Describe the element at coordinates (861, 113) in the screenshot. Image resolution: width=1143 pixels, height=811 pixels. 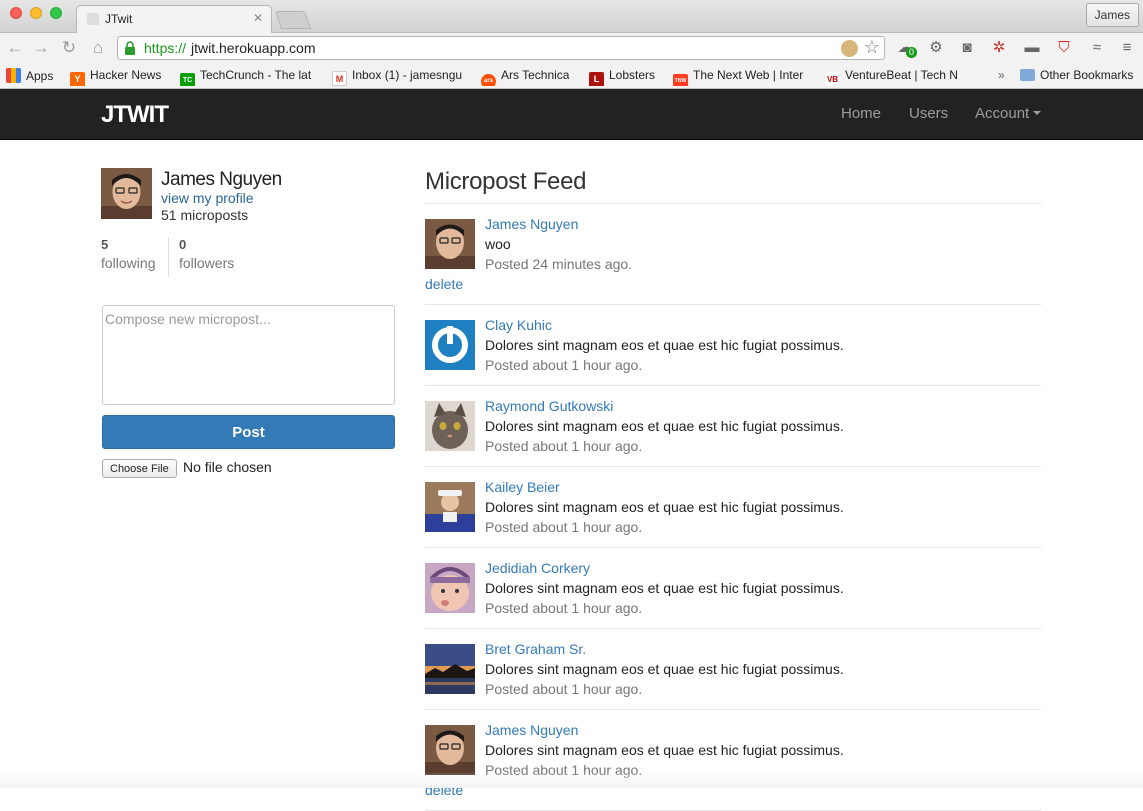
I see `nav-home-link: Home` at that location.